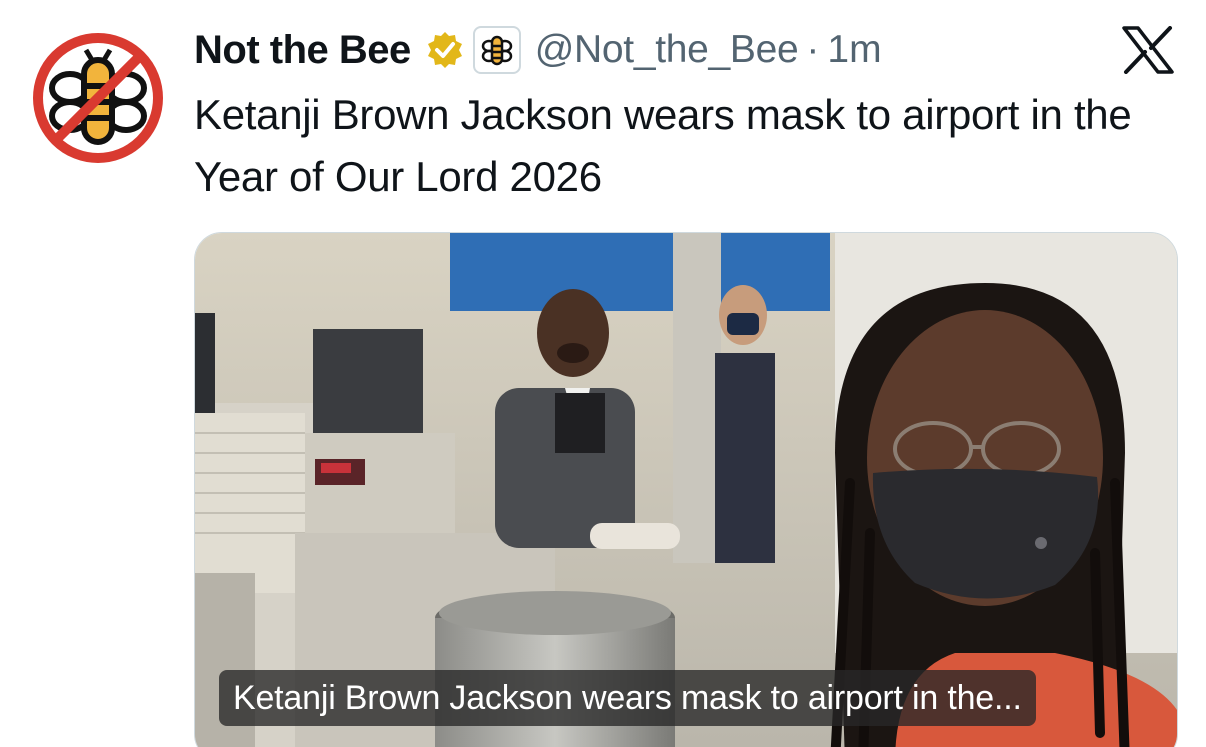 This screenshot has height=747, width=1206. What do you see at coordinates (667, 50) in the screenshot?
I see `user-handle: @Not_the_Bee` at bounding box center [667, 50].